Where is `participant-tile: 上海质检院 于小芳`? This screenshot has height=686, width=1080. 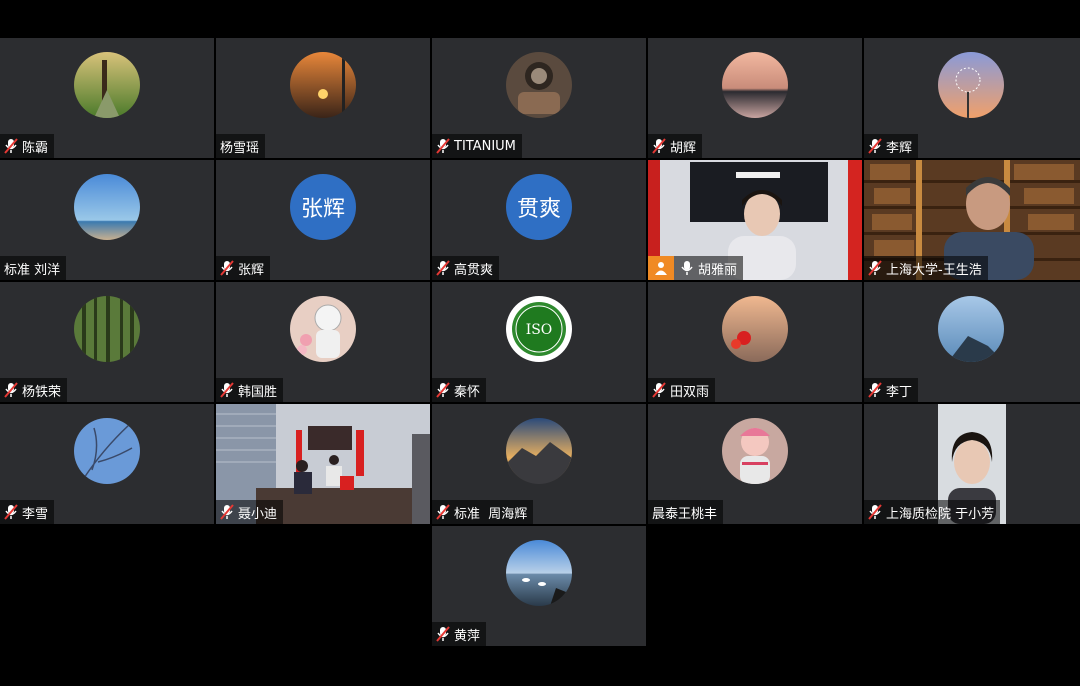 participant-tile: 上海质检院 于小芳 is located at coordinates (972, 464).